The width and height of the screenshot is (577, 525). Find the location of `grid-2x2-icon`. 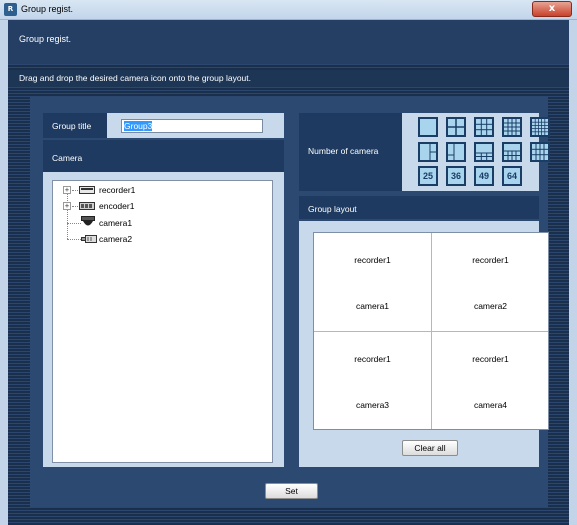

grid-2x2-icon is located at coordinates (456, 127).